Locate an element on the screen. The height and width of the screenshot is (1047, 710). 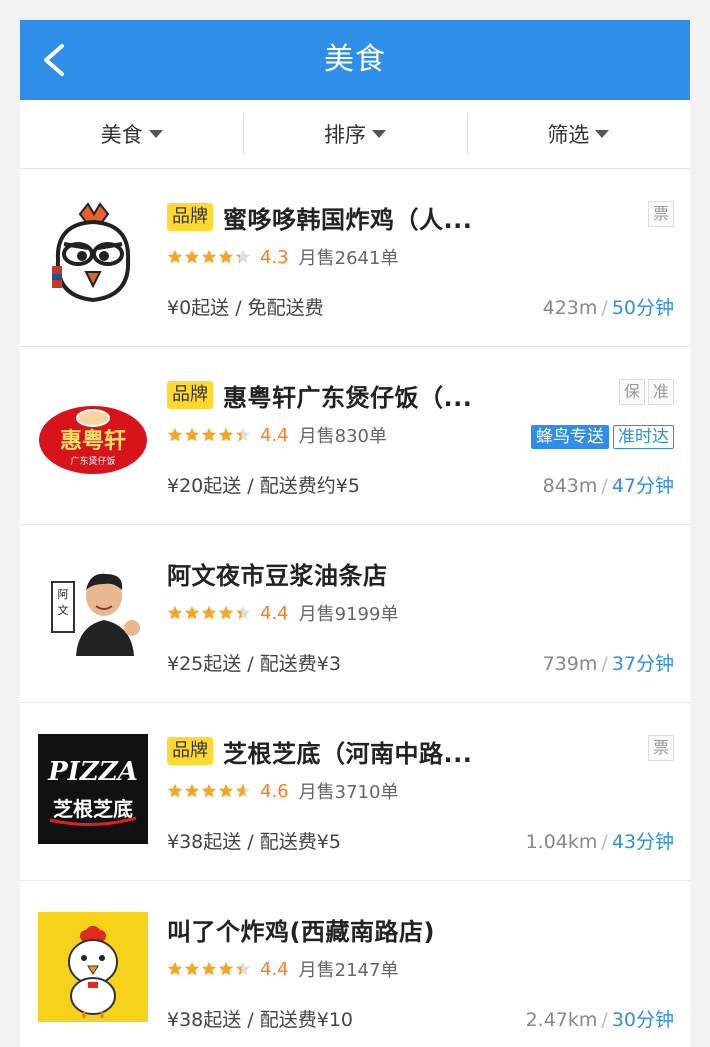
distance: 739m is located at coordinates (570, 664).